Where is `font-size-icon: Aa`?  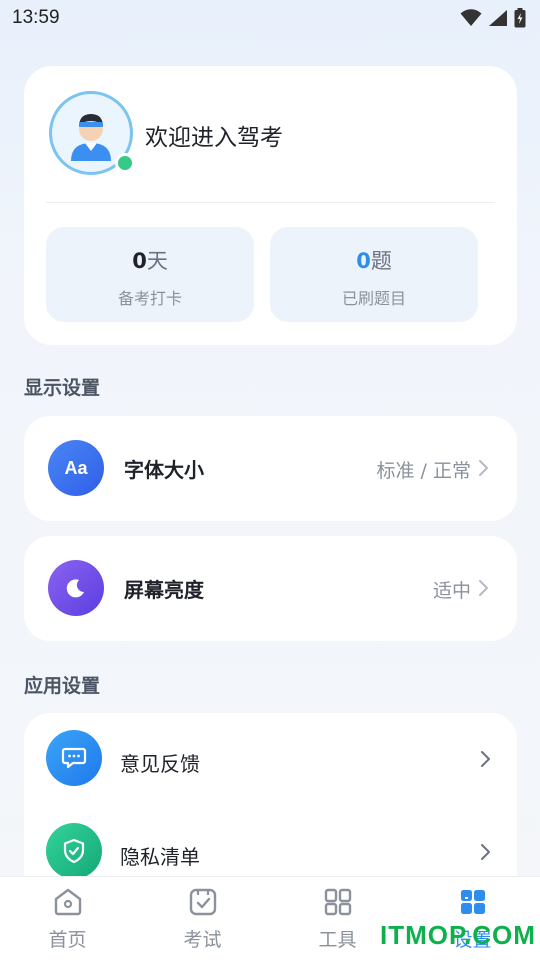 font-size-icon: Aa is located at coordinates (76, 468).